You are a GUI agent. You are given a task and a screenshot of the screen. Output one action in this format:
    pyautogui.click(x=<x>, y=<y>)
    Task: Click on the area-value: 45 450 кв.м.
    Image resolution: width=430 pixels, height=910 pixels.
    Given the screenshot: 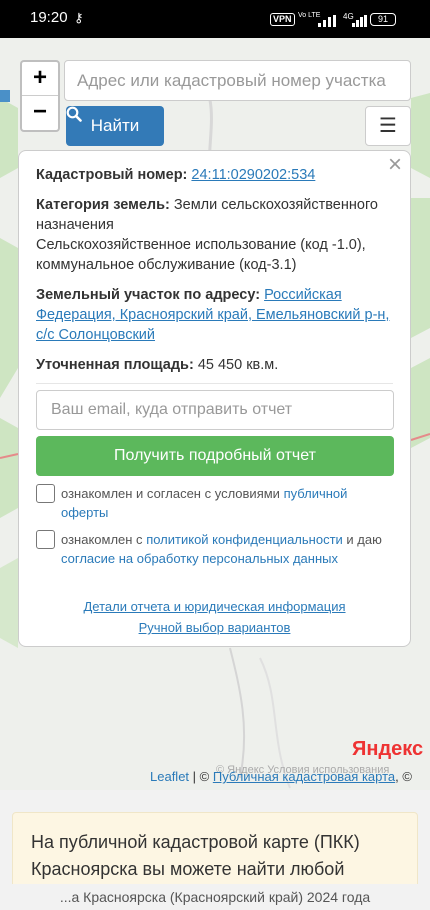 What is the action you would take?
    pyautogui.click(x=238, y=365)
    